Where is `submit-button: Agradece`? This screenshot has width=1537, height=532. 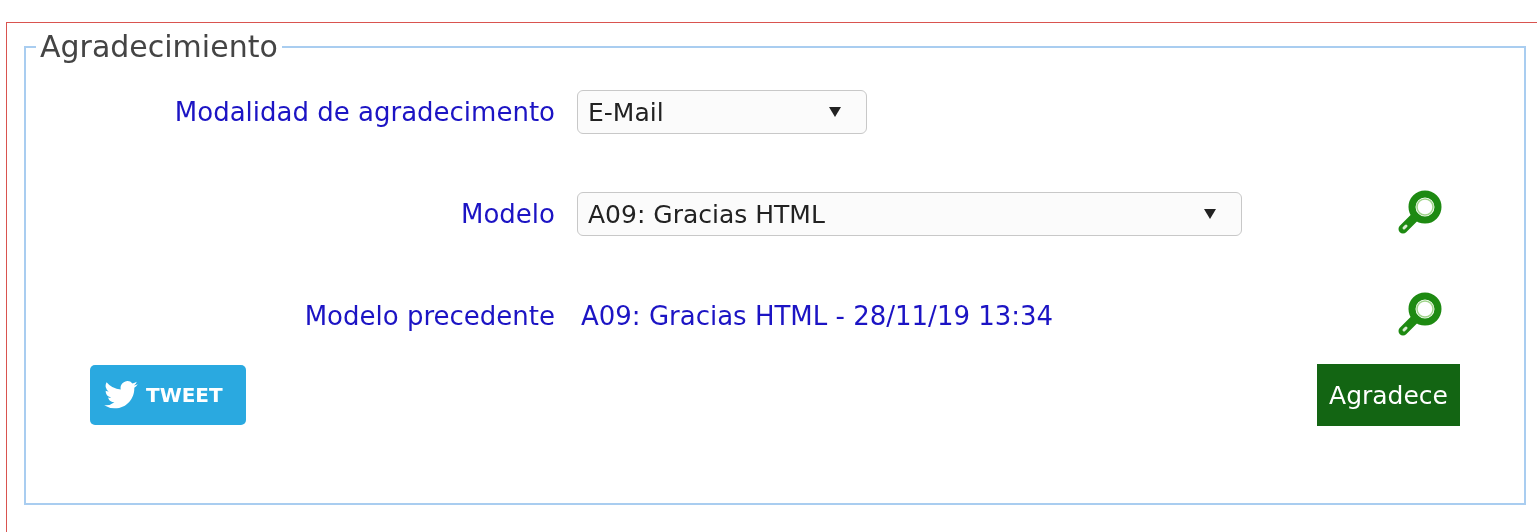 submit-button: Agradece is located at coordinates (1388, 395).